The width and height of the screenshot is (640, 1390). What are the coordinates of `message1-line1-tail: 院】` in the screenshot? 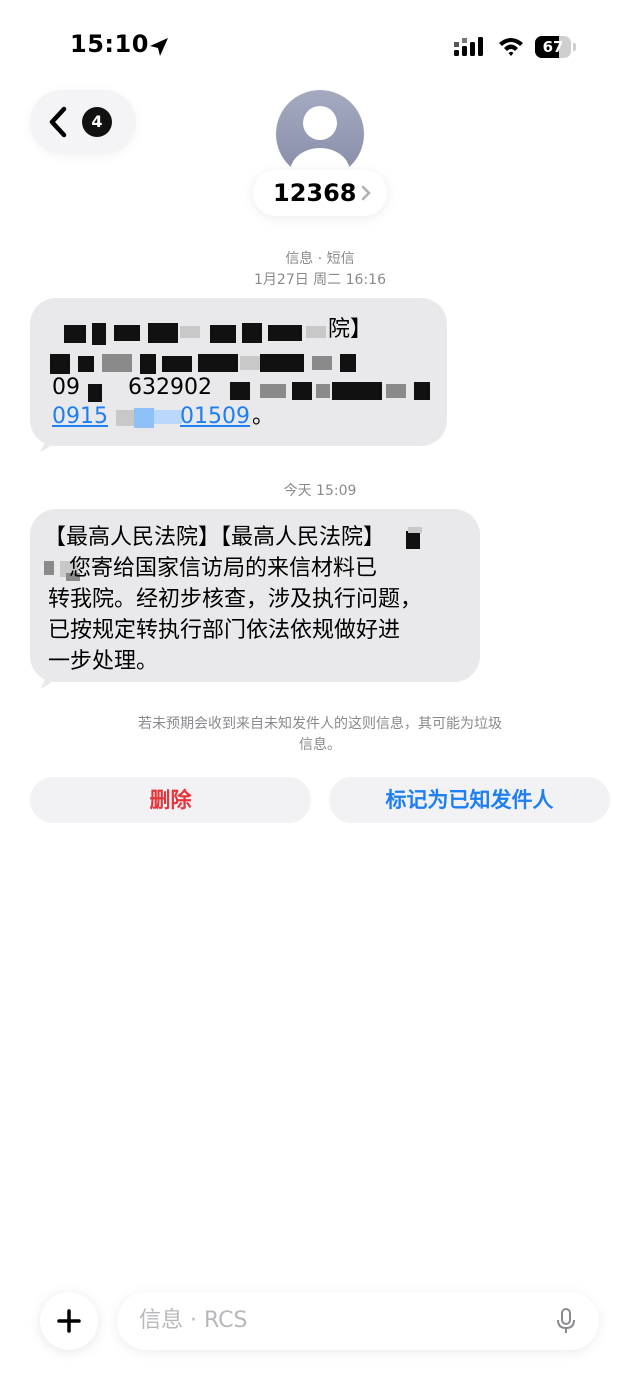 It's located at (350, 329).